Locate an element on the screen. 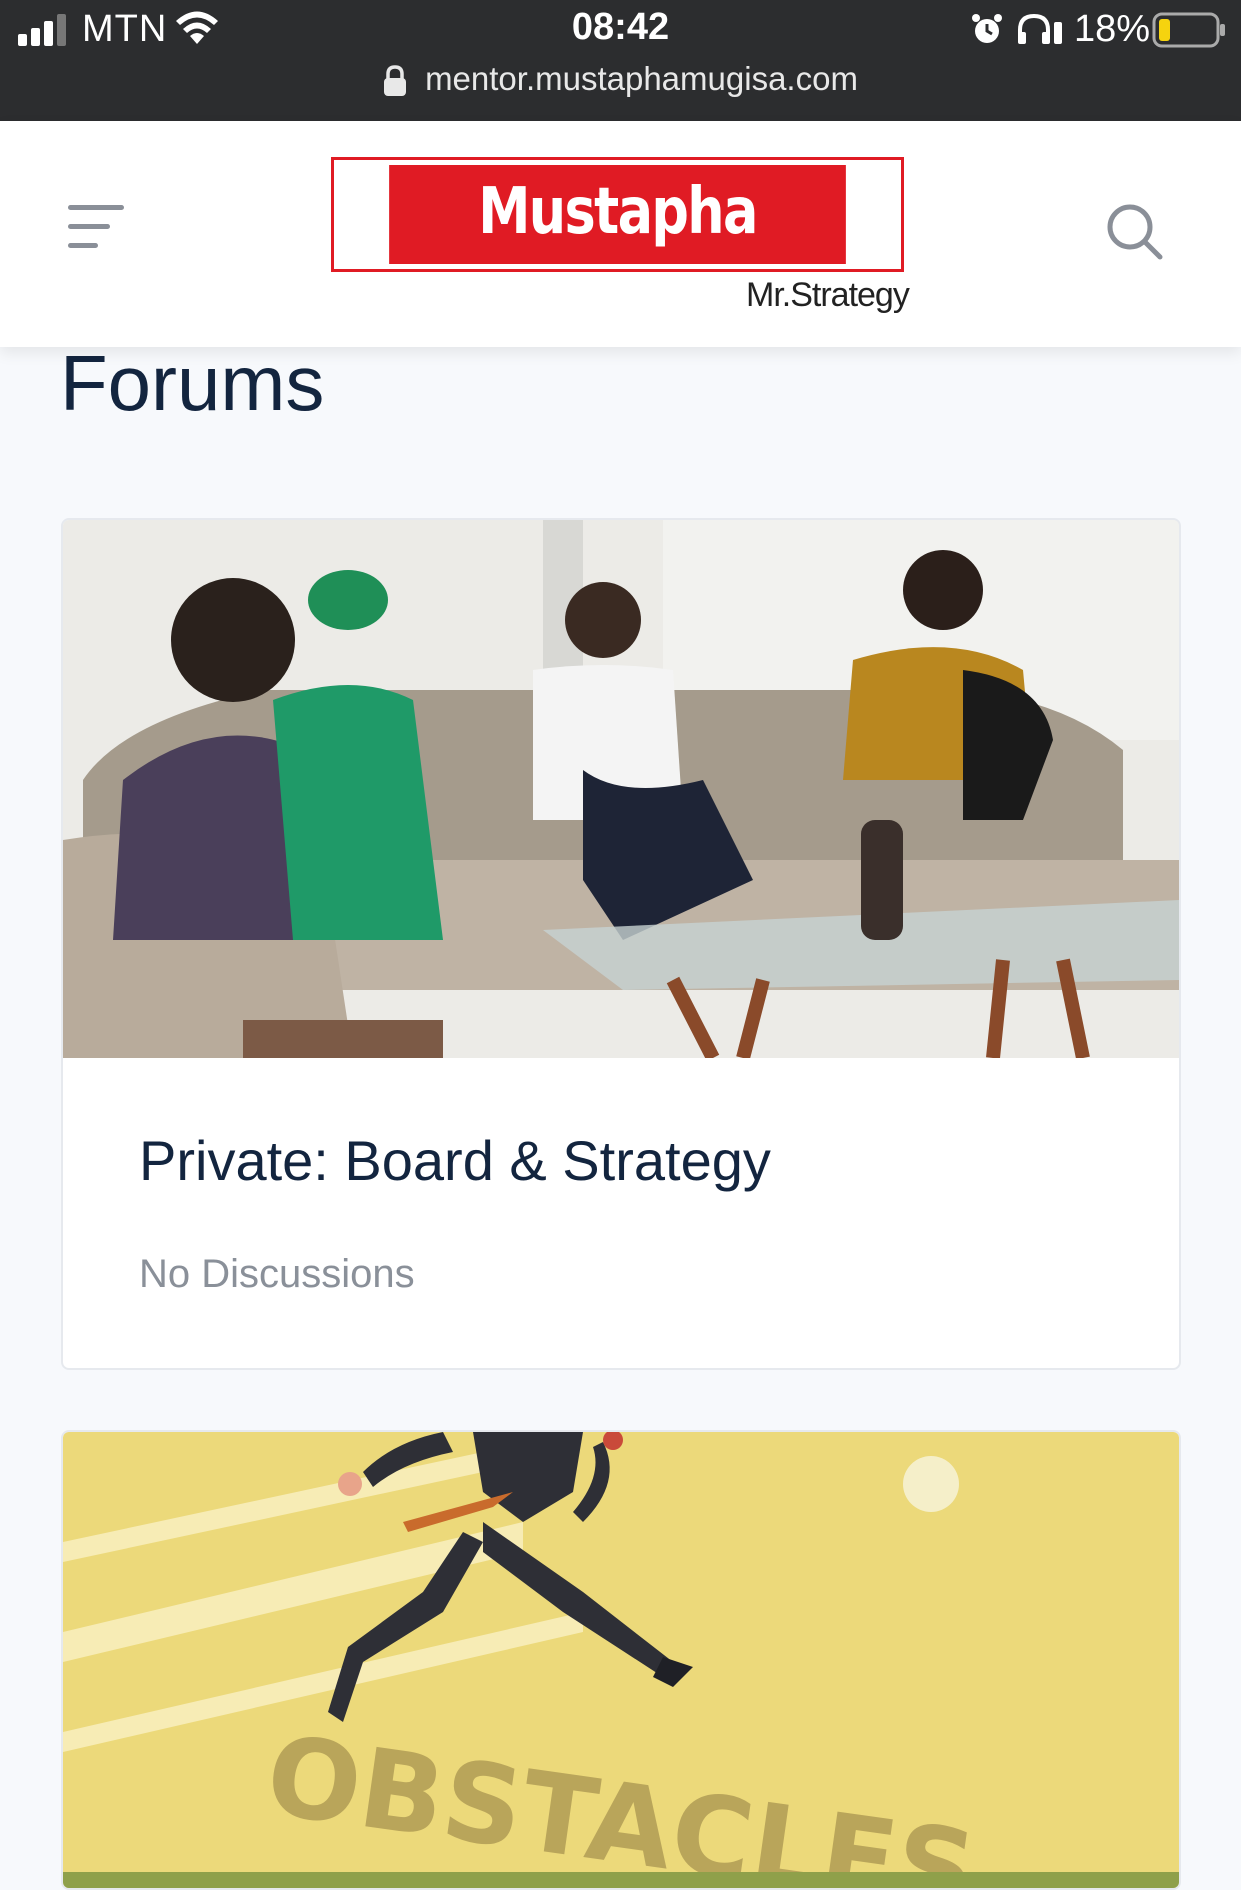 The height and width of the screenshot is (1890, 1241). search-icon is located at coordinates (1135, 232).